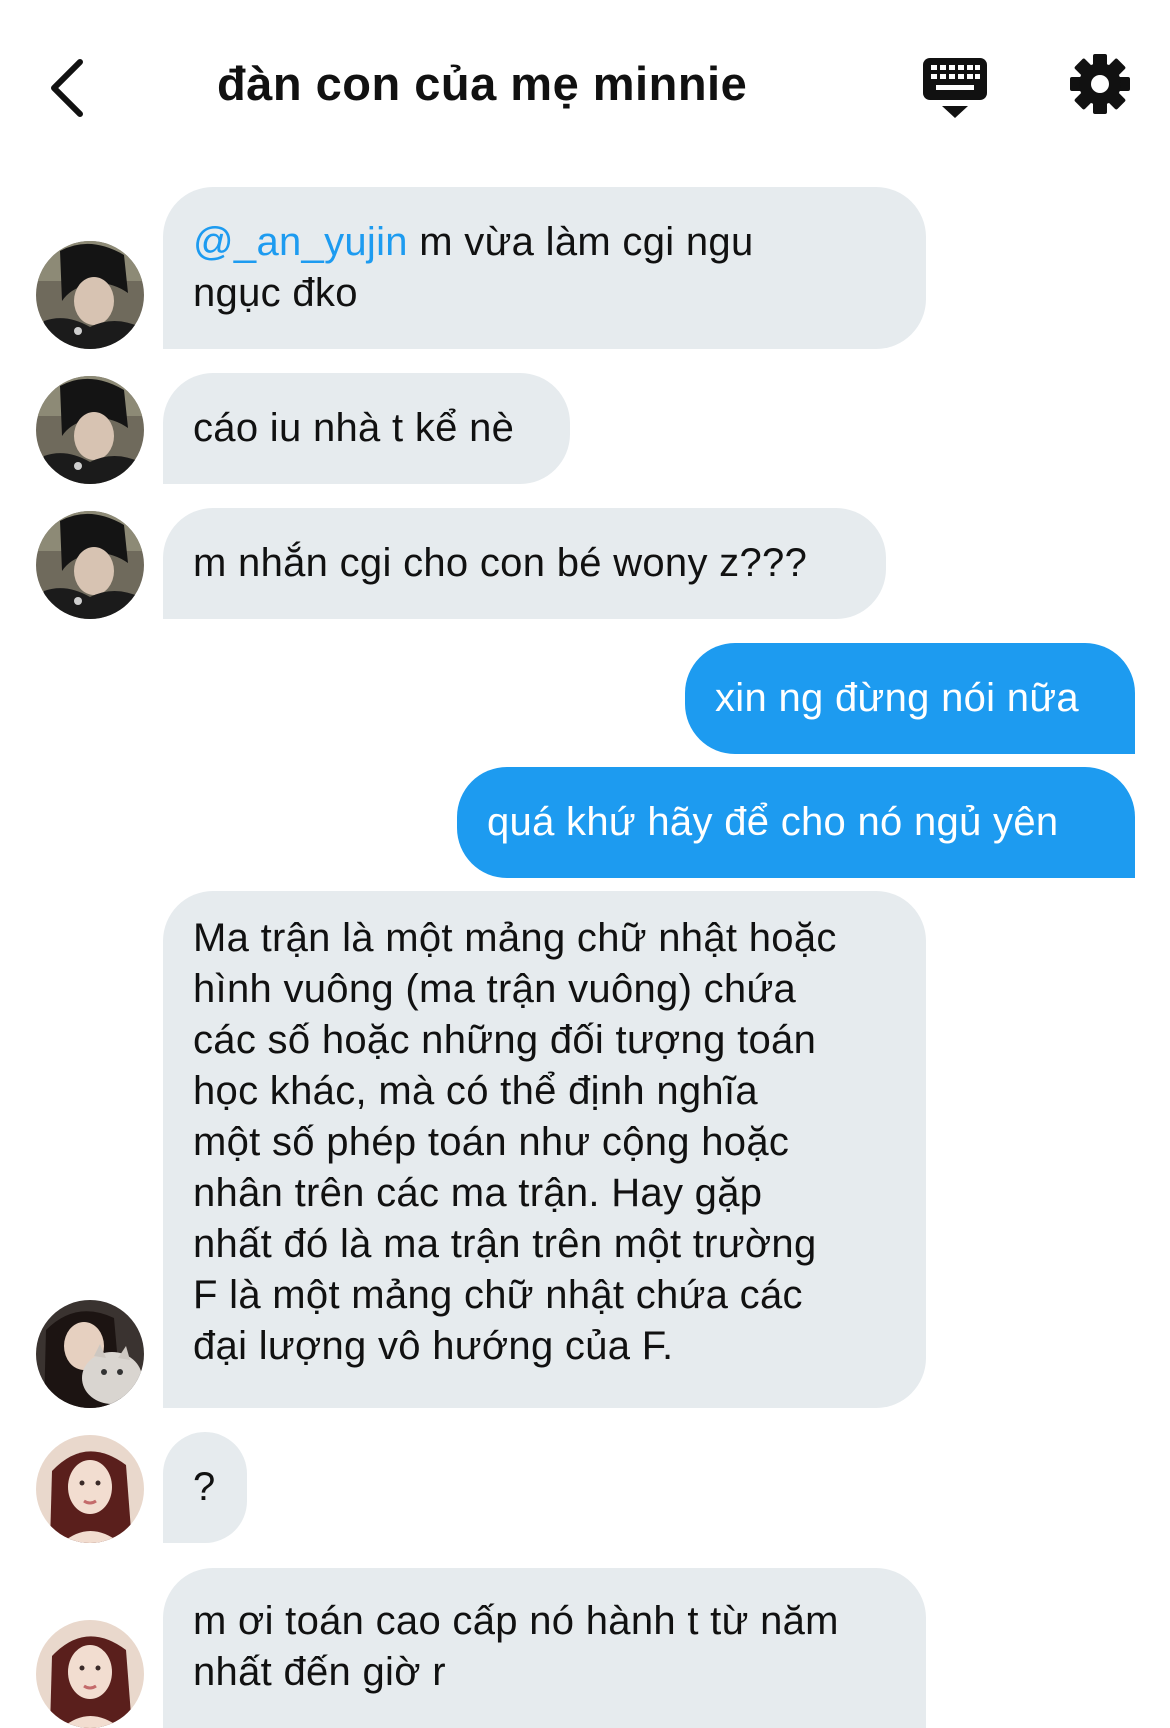 The image size is (1170, 1728). What do you see at coordinates (300, 242) in the screenshot?
I see `mention-link: @_an_yujin` at bounding box center [300, 242].